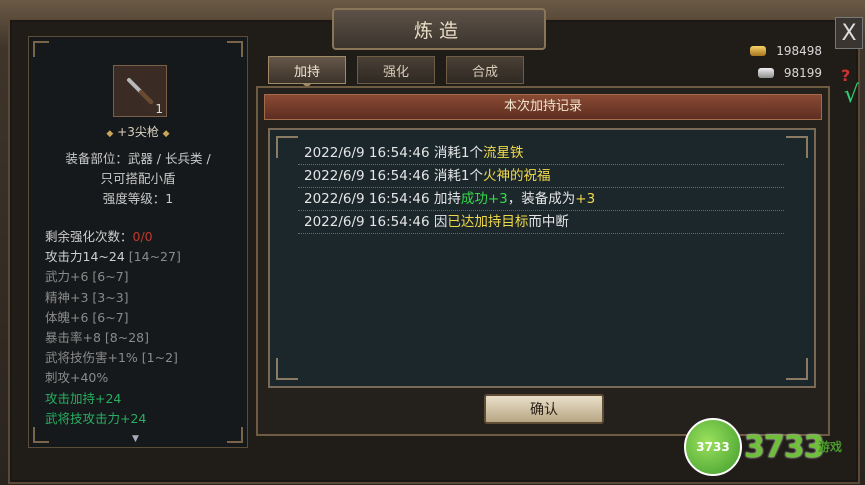 The height and width of the screenshot is (485, 865). What do you see at coordinates (159, 109) in the screenshot?
I see `item-count: 1` at bounding box center [159, 109].